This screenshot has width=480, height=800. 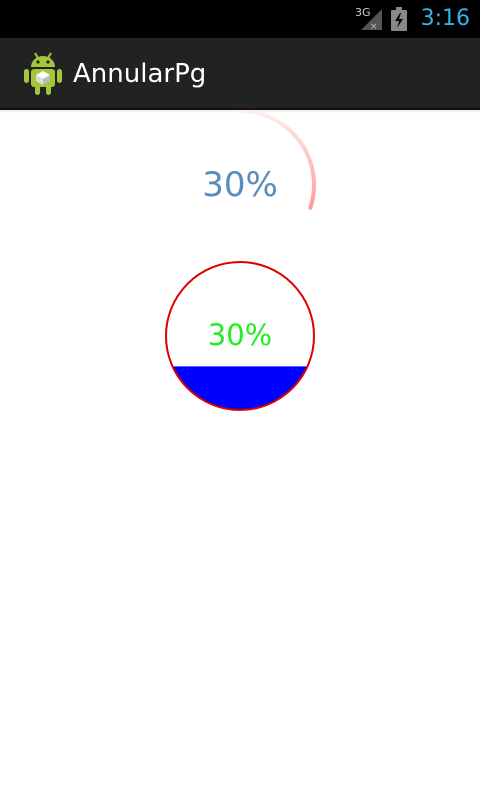 What do you see at coordinates (240, 19) in the screenshot?
I see `status-bar: 3G × 3:16` at bounding box center [240, 19].